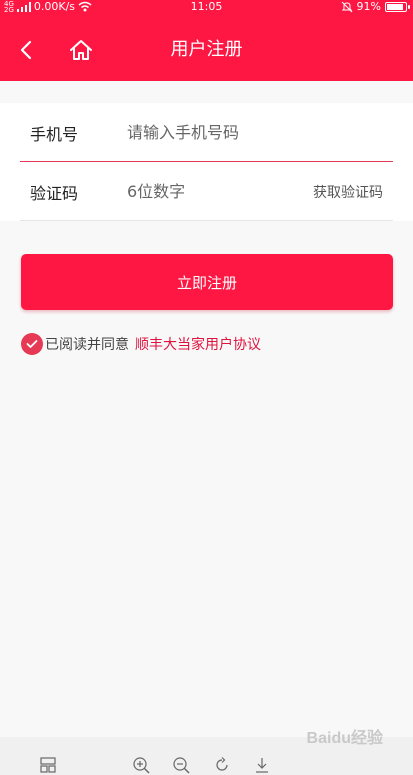  What do you see at coordinates (54, 193) in the screenshot?
I see `code-label: 验证码` at bounding box center [54, 193].